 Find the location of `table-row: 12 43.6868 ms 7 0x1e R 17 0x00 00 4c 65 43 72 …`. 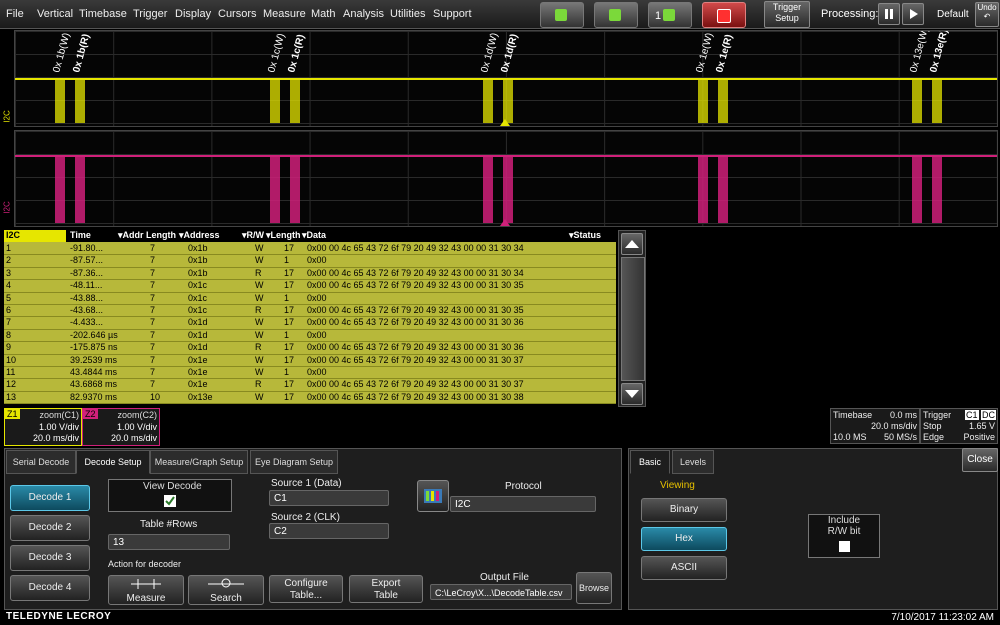

table-row: 12 43.6868 ms 7 0x1e R 17 0x00 00 4c 65 43 72 … is located at coordinates (310, 385).